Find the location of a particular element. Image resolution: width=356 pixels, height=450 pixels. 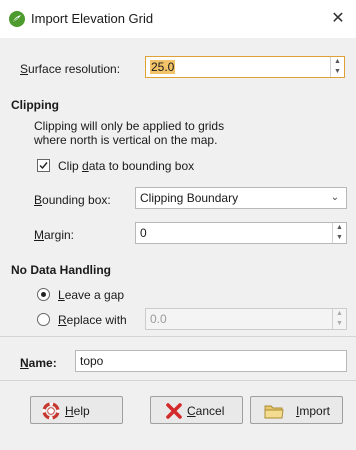

chevron-down-icon: ⌄ is located at coordinates (335, 199).